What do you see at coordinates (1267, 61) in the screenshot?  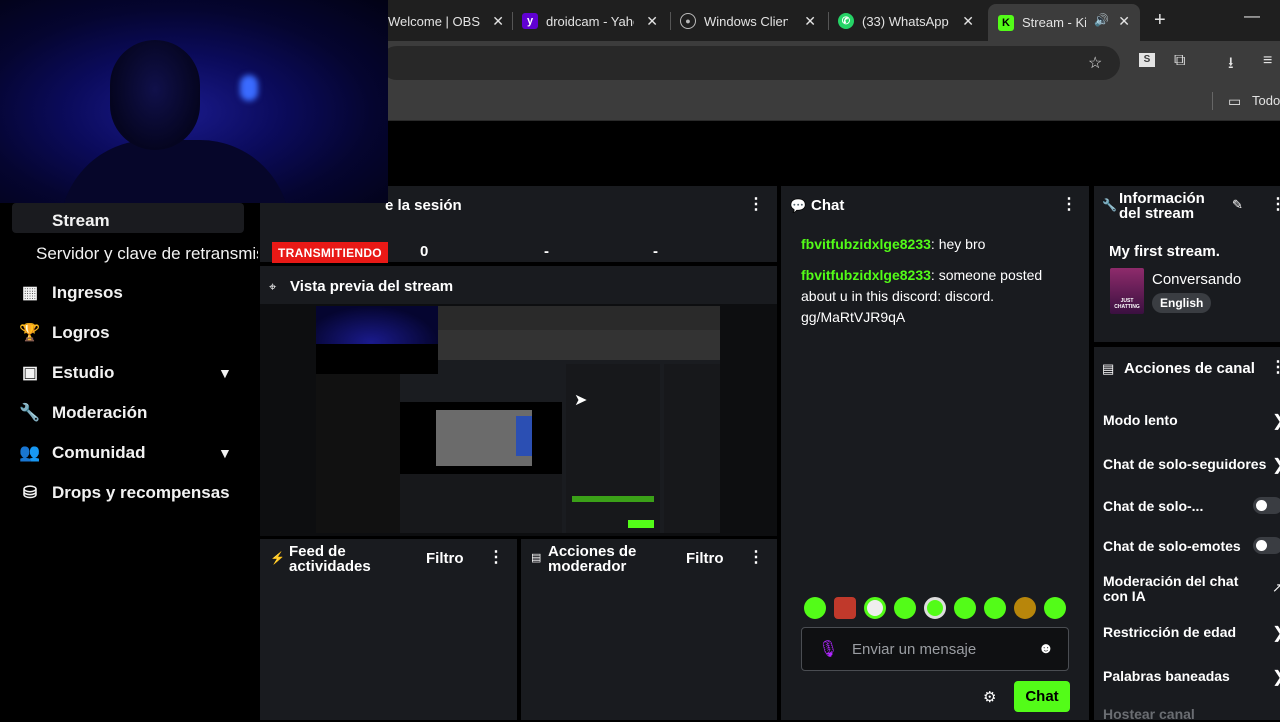 I see `media-queue-icon: ≡` at bounding box center [1267, 61].